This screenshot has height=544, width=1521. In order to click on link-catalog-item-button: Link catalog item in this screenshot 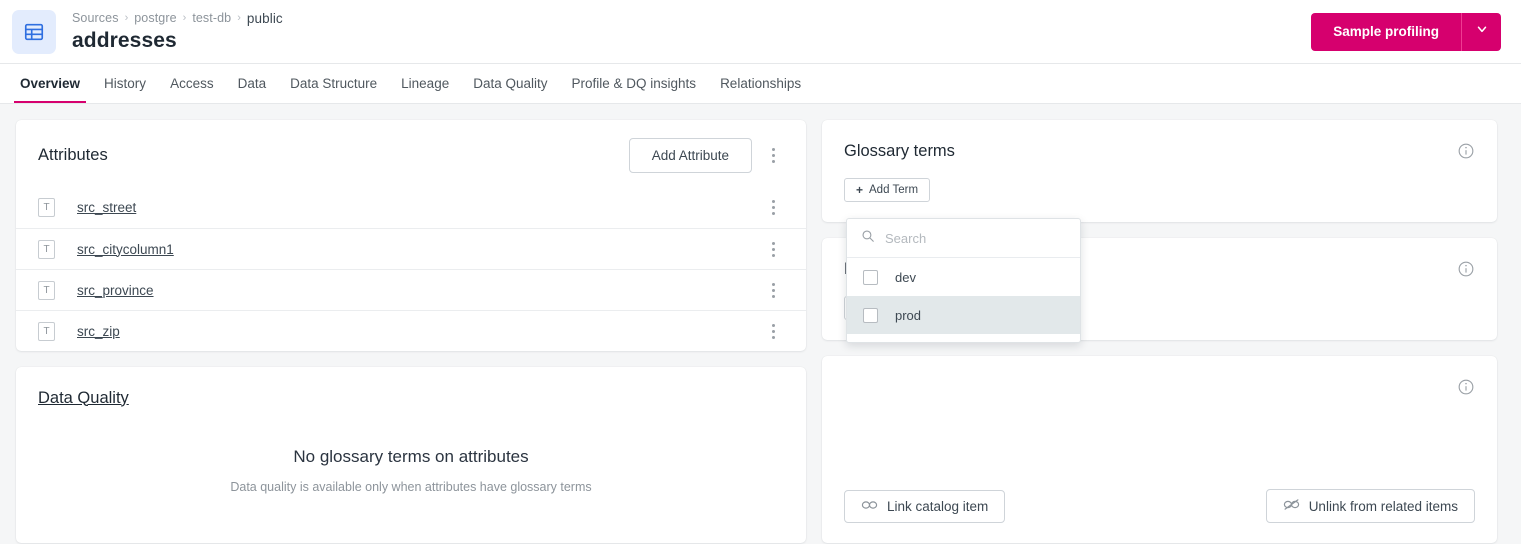, I will do `click(925, 506)`.